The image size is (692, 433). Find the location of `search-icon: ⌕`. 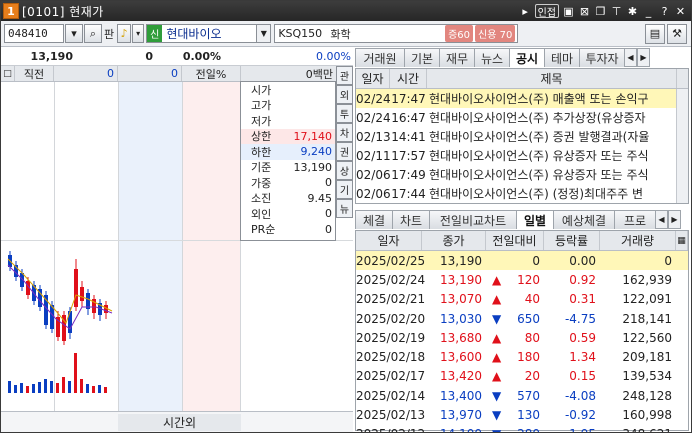

search-icon: ⌕ is located at coordinates (93, 33).